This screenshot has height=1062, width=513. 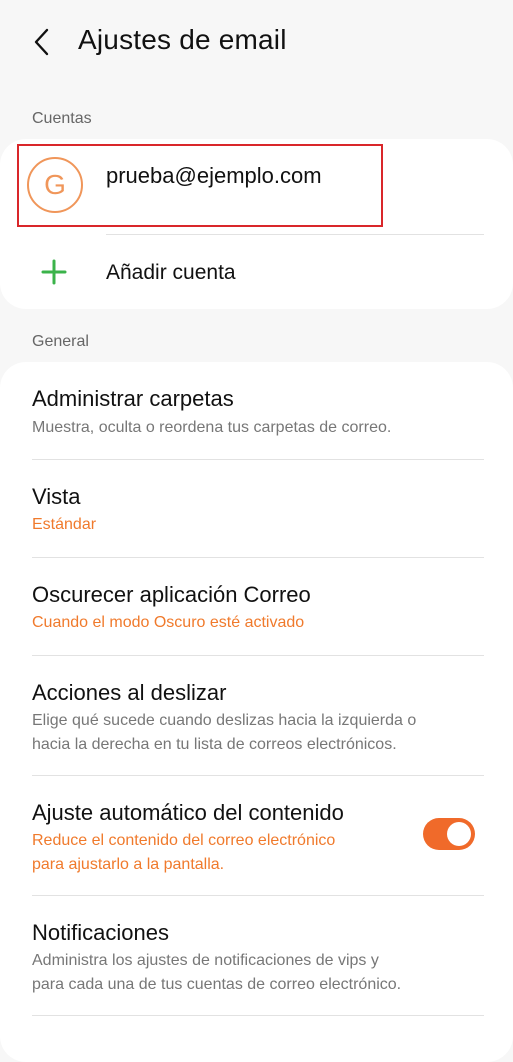 What do you see at coordinates (129, 692) in the screenshot?
I see `setting-title: Acciones al deslizar` at bounding box center [129, 692].